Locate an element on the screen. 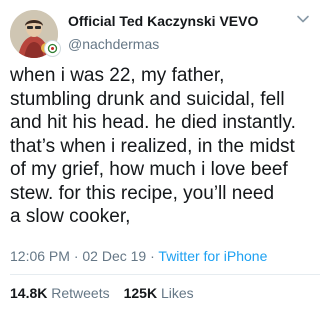 The height and width of the screenshot is (316, 320). divider is located at coordinates (165, 274).